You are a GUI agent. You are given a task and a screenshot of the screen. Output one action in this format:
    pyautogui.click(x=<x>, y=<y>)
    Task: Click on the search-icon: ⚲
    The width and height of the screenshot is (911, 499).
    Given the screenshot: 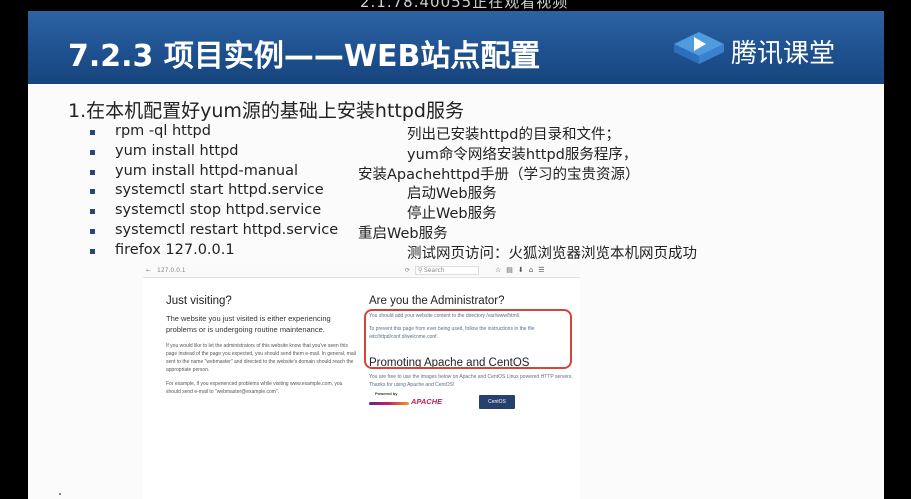 What is the action you would take?
    pyautogui.click(x=420, y=270)
    